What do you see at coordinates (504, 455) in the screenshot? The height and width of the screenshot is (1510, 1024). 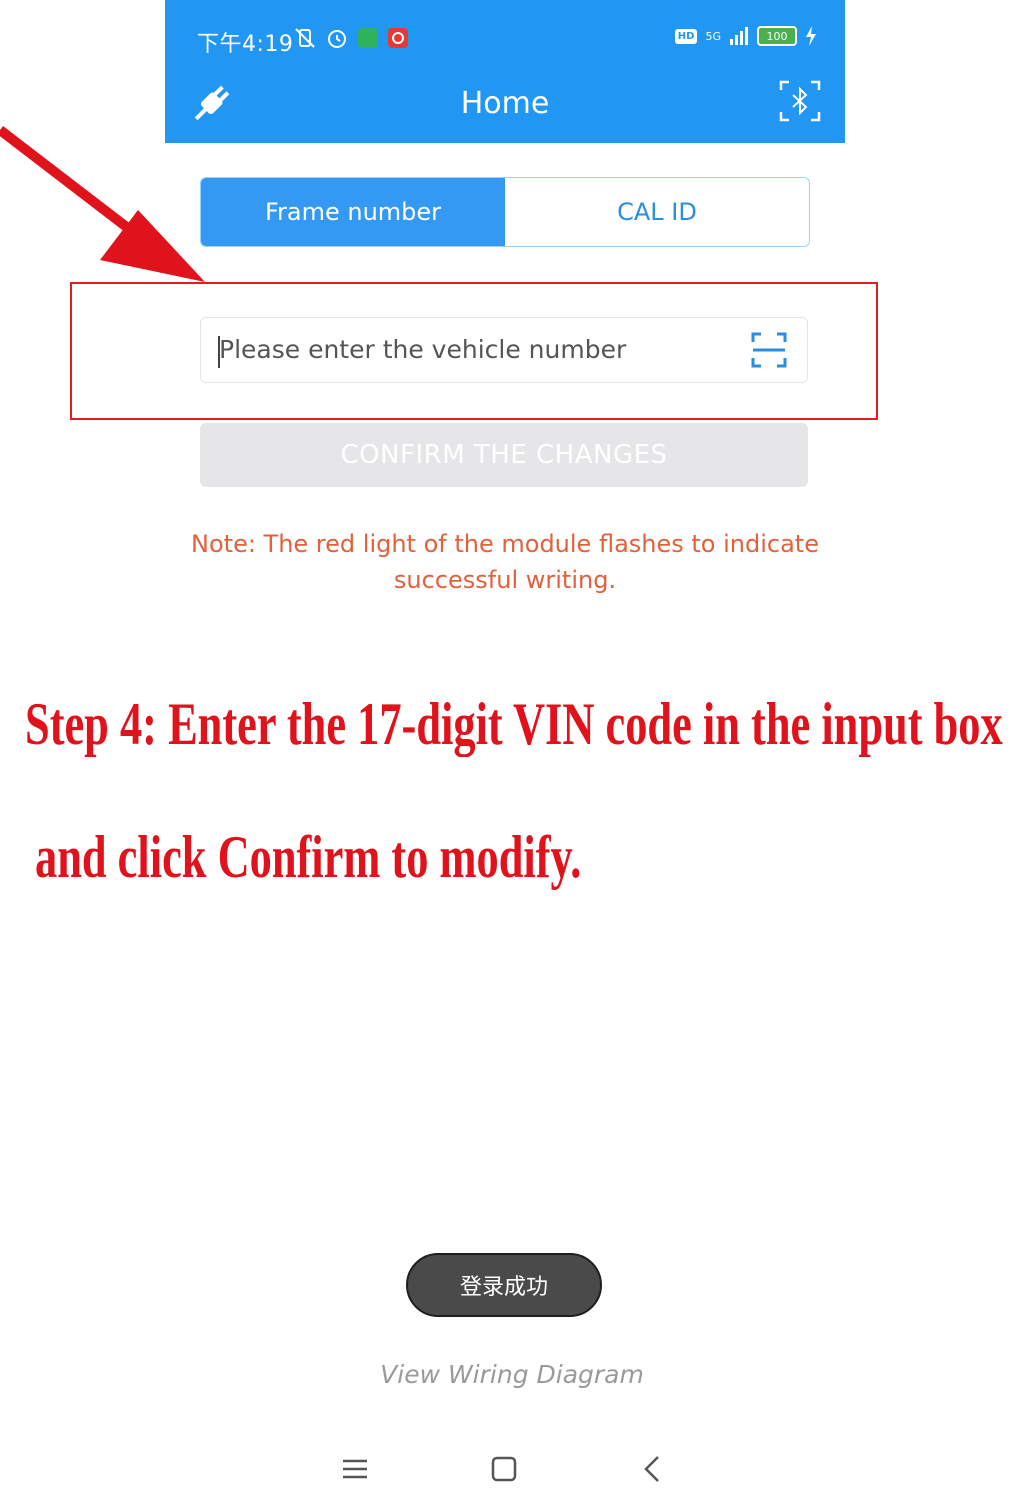 I see `confirm-button: CONFIRM THE CHANGES` at bounding box center [504, 455].